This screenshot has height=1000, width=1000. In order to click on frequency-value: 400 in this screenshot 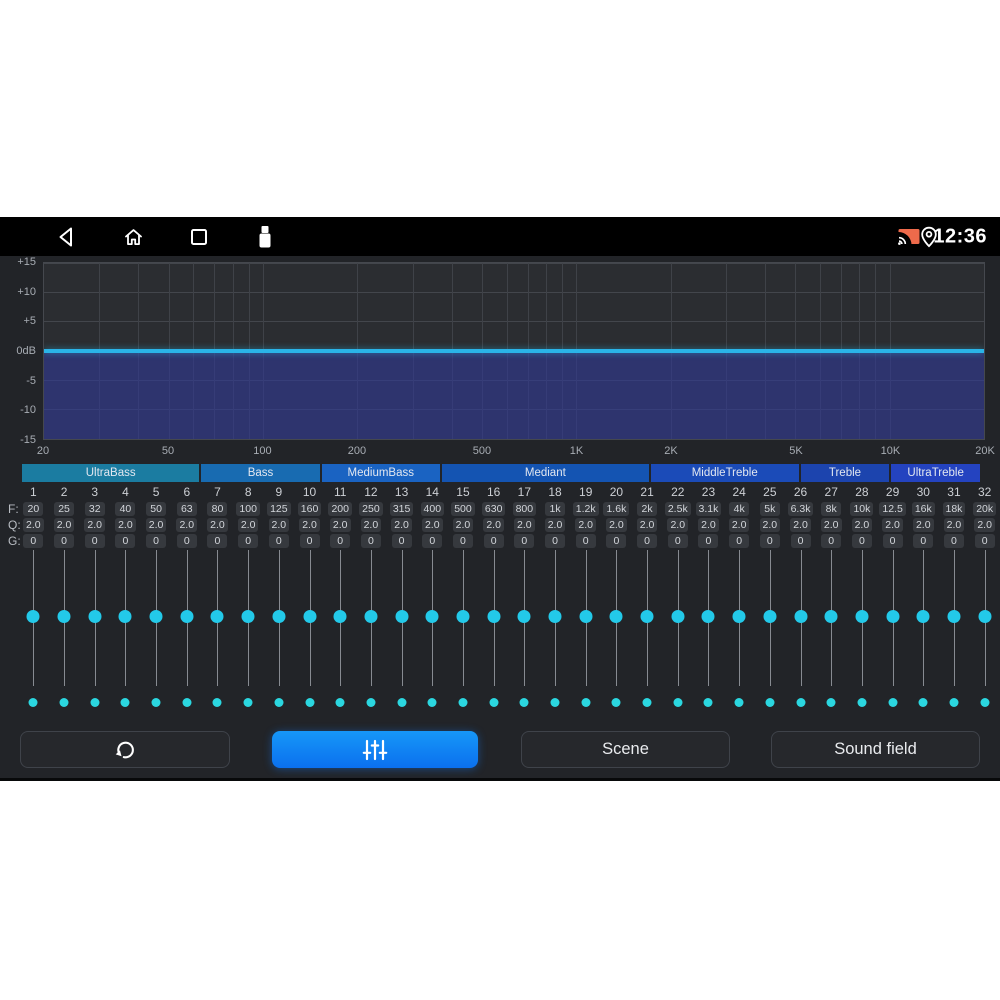, I will do `click(432, 509)`.